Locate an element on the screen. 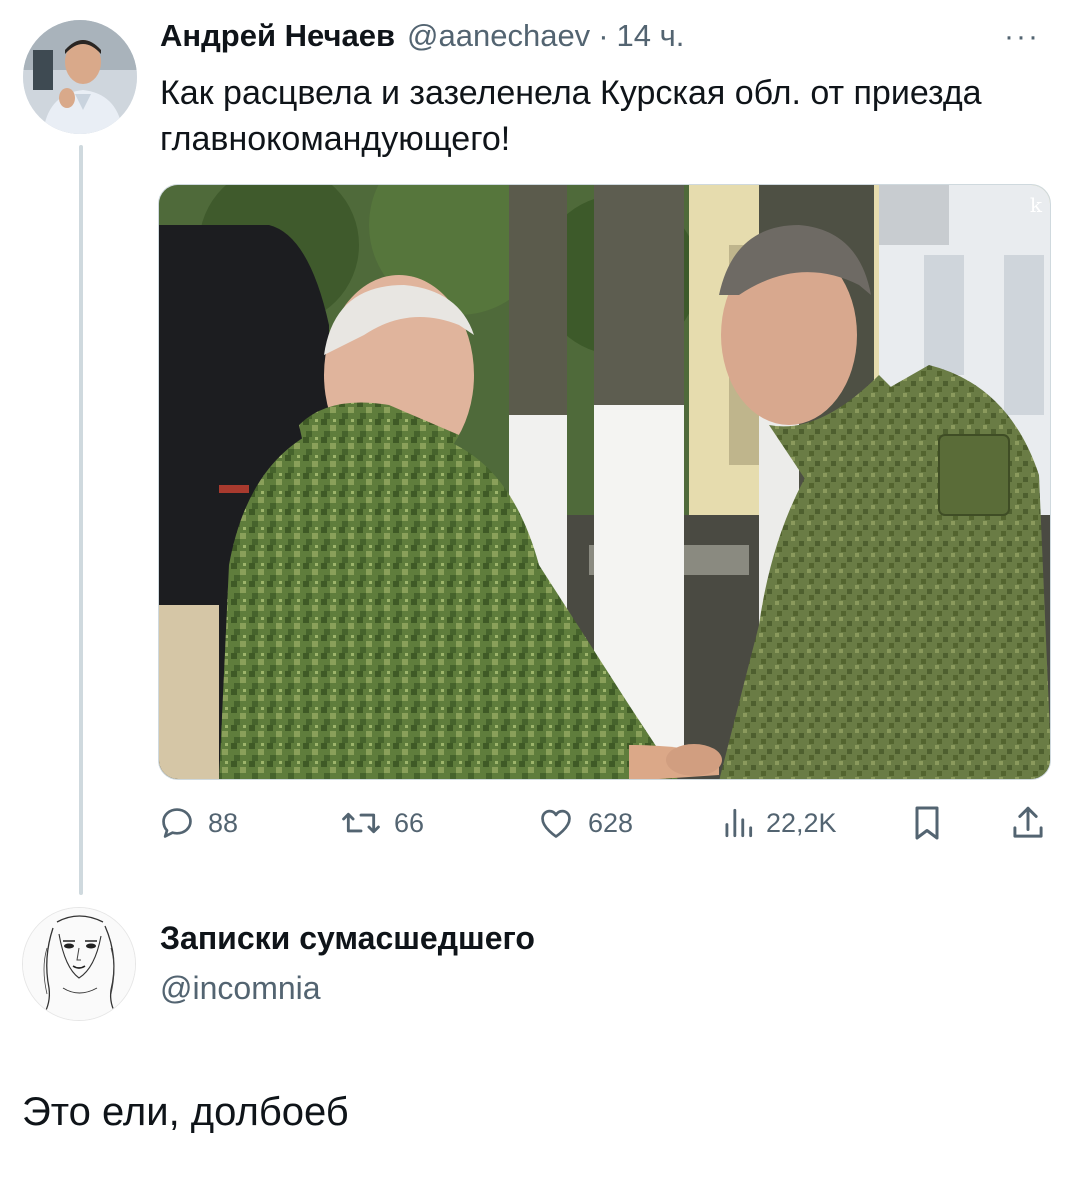 The width and height of the screenshot is (1074, 1200). reply-button: 88 is located at coordinates (198, 823).